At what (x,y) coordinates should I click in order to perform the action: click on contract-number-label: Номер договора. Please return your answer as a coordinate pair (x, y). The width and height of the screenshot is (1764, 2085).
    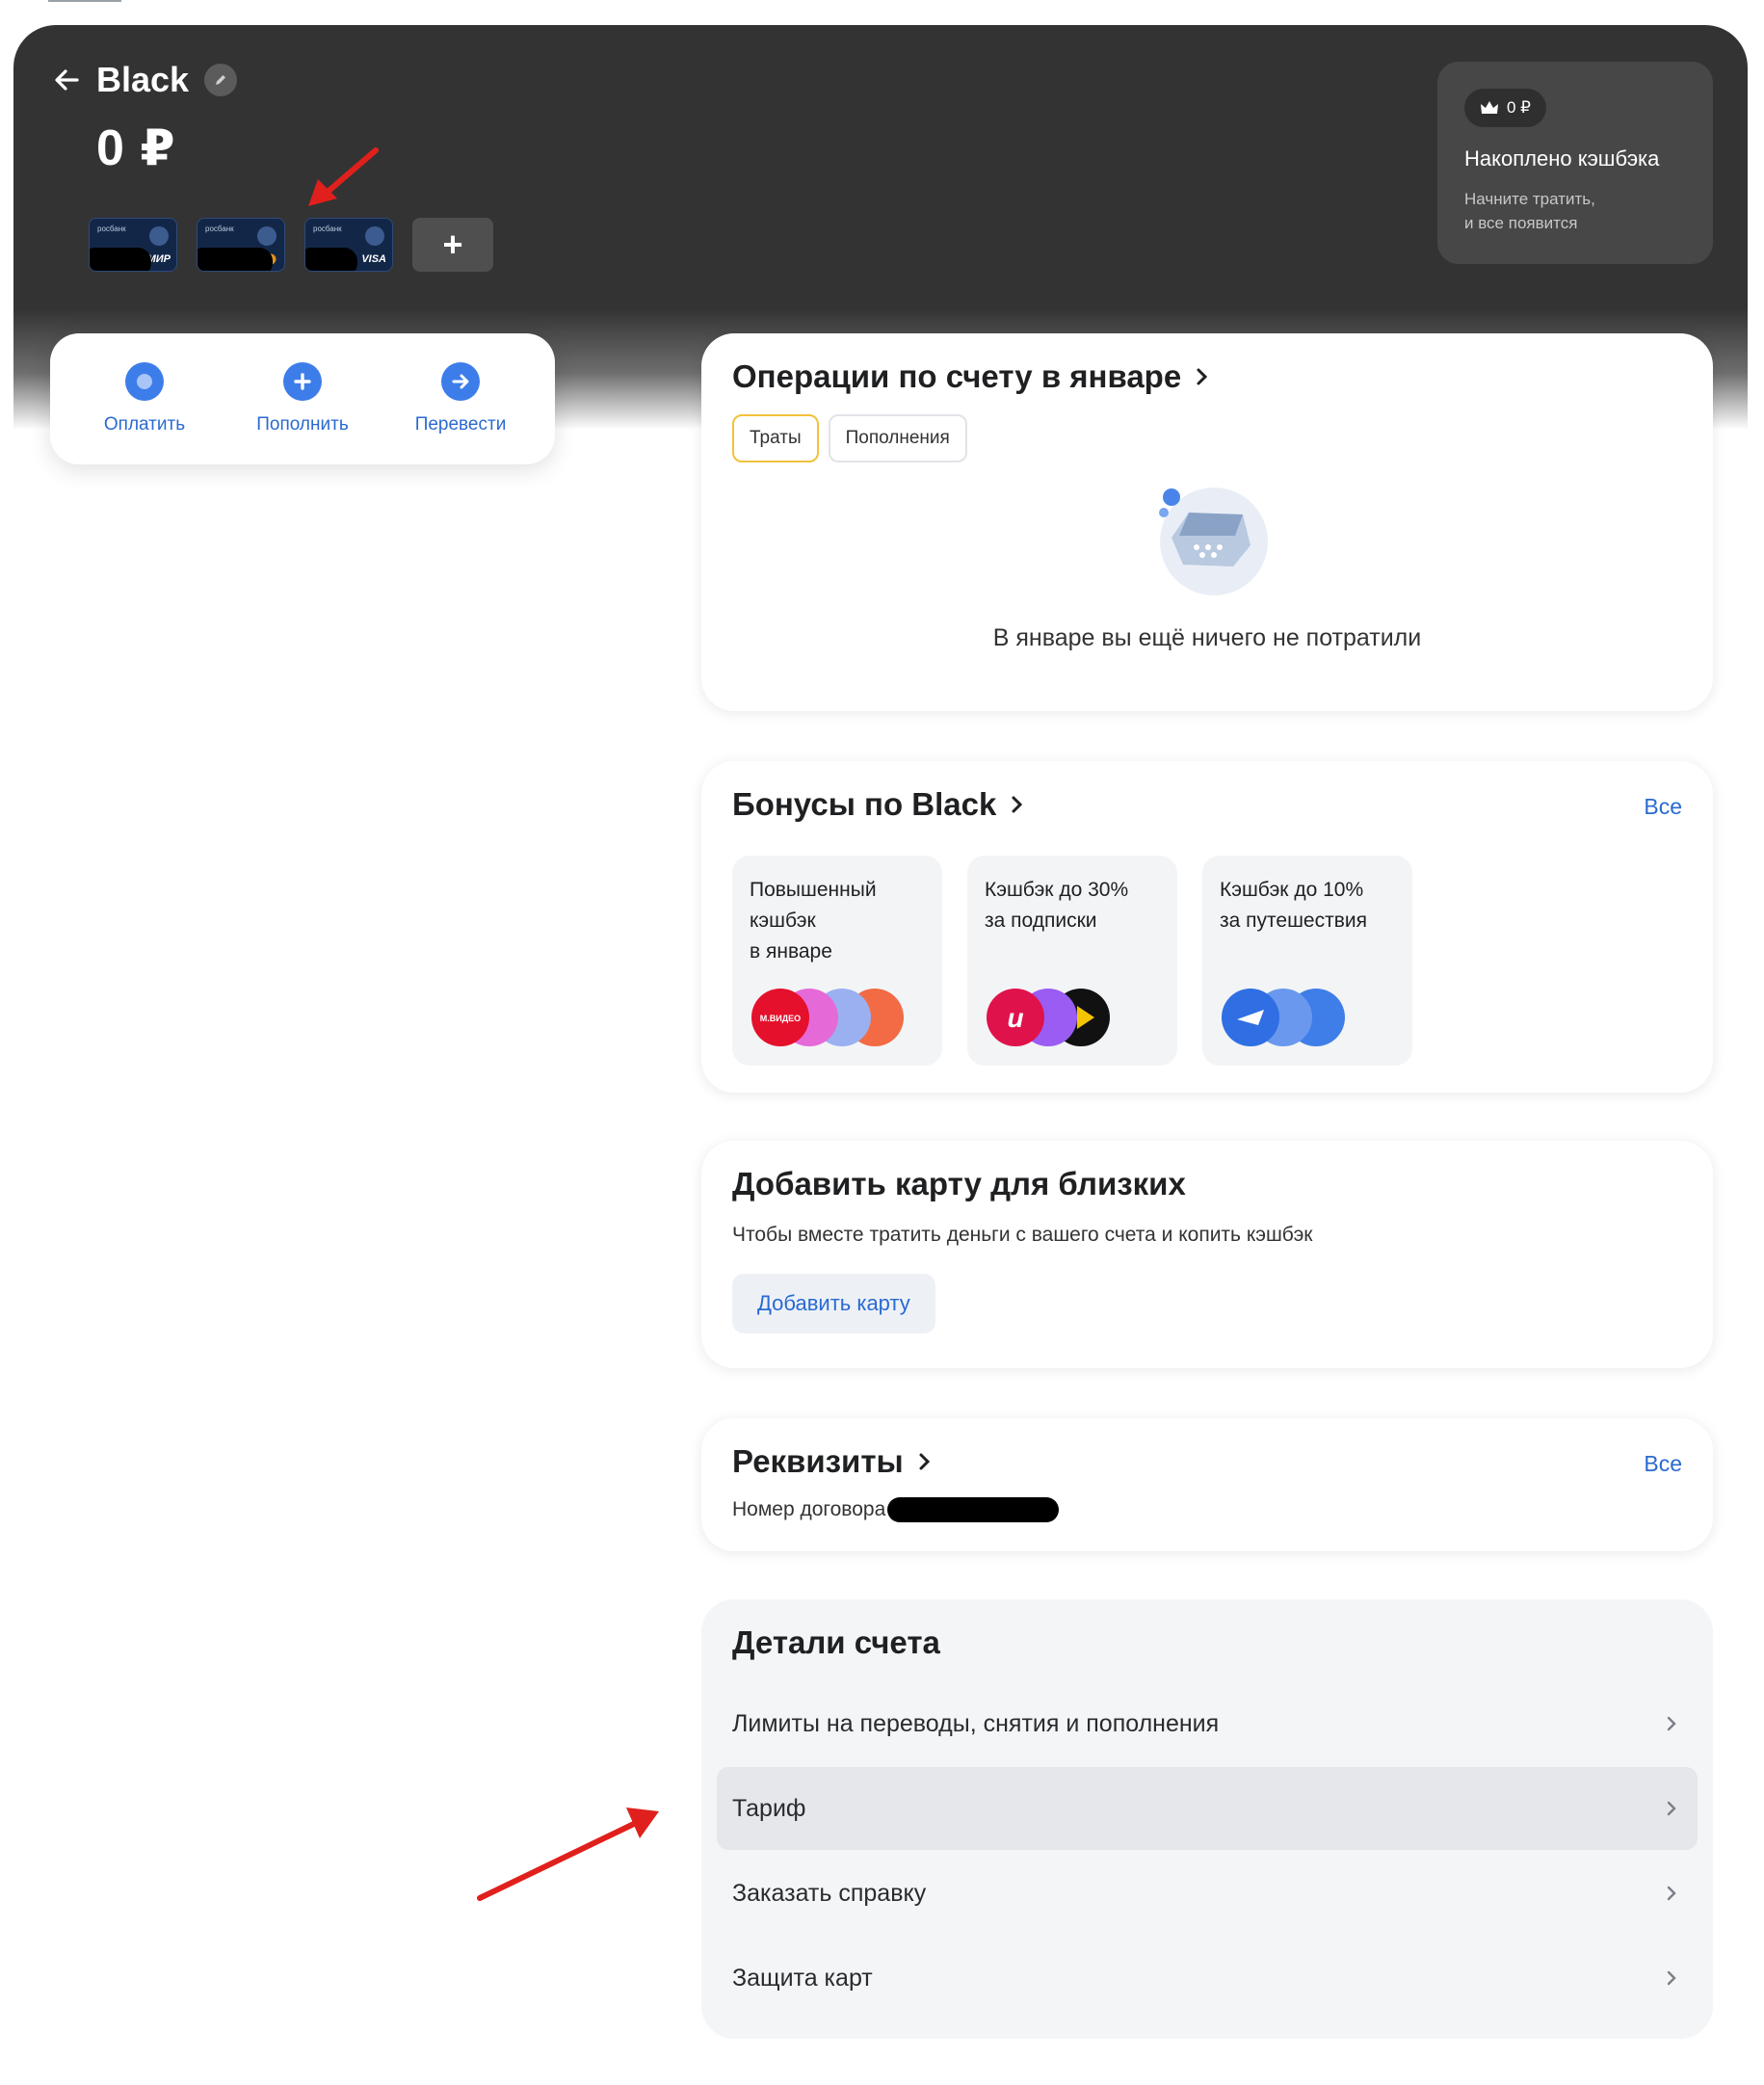
    Looking at the image, I should click on (809, 1509).